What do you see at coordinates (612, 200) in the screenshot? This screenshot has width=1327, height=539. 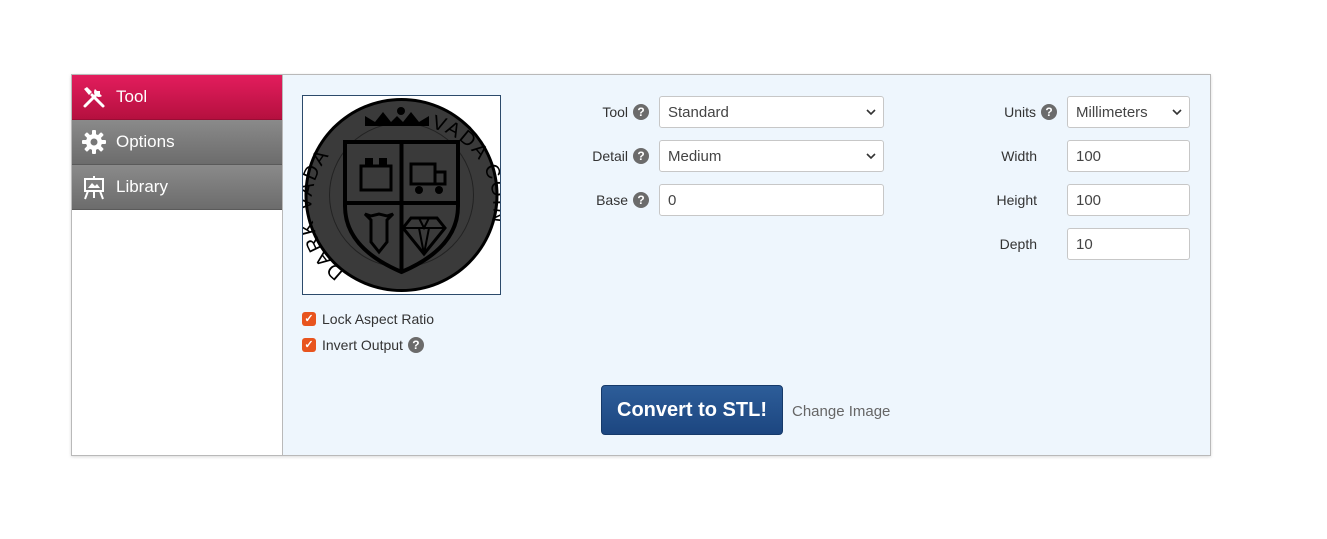 I see `base-label: Base` at bounding box center [612, 200].